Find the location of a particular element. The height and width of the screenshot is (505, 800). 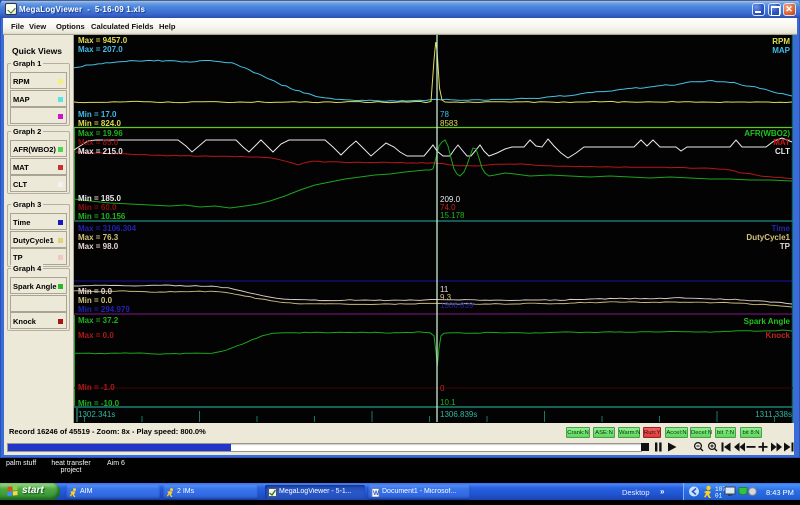

svg-text: Min = -10.0 is located at coordinates (99, 403).